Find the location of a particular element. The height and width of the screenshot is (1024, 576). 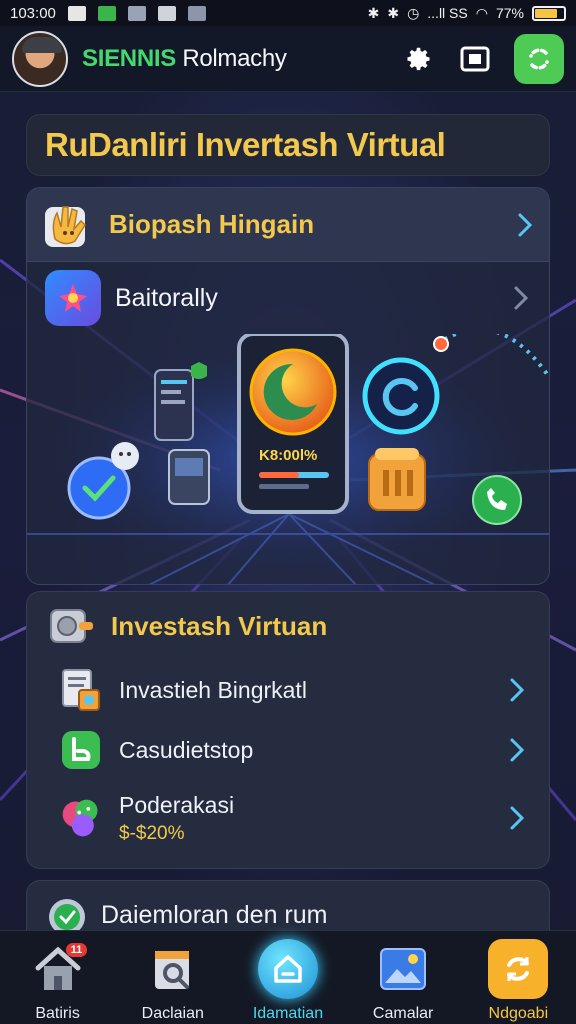

signal-text: ...ll SS is located at coordinates (447, 13).